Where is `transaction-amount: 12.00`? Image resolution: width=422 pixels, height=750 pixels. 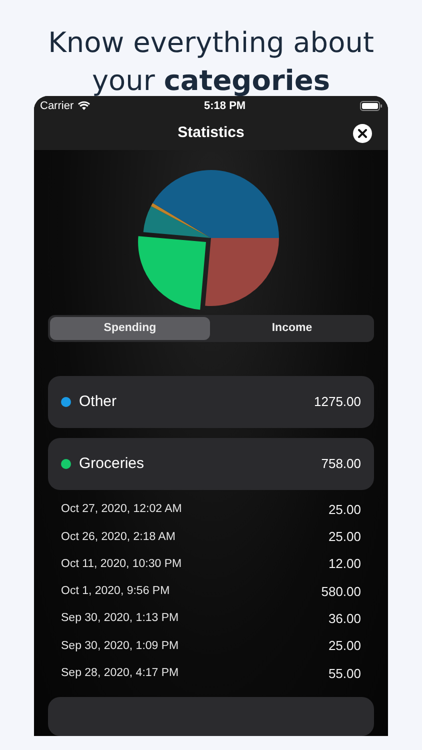 transaction-amount: 12.00 is located at coordinates (344, 564).